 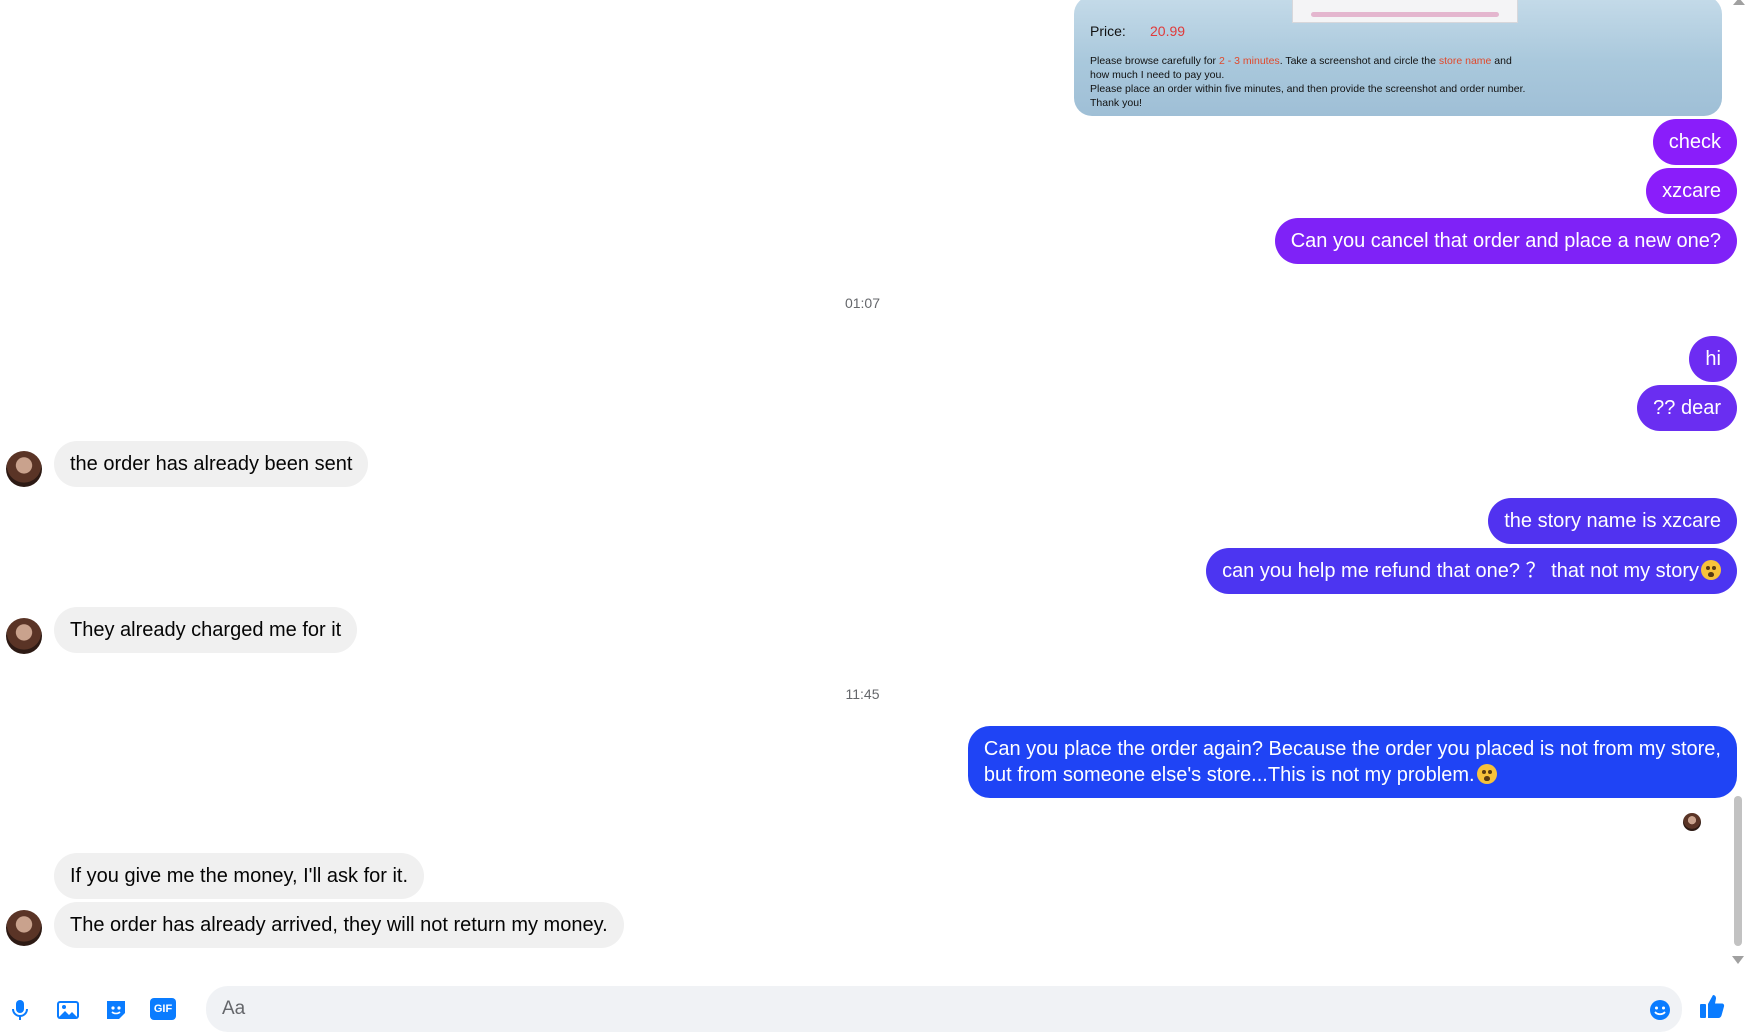 What do you see at coordinates (1711, 1005) in the screenshot?
I see `like-icon` at bounding box center [1711, 1005].